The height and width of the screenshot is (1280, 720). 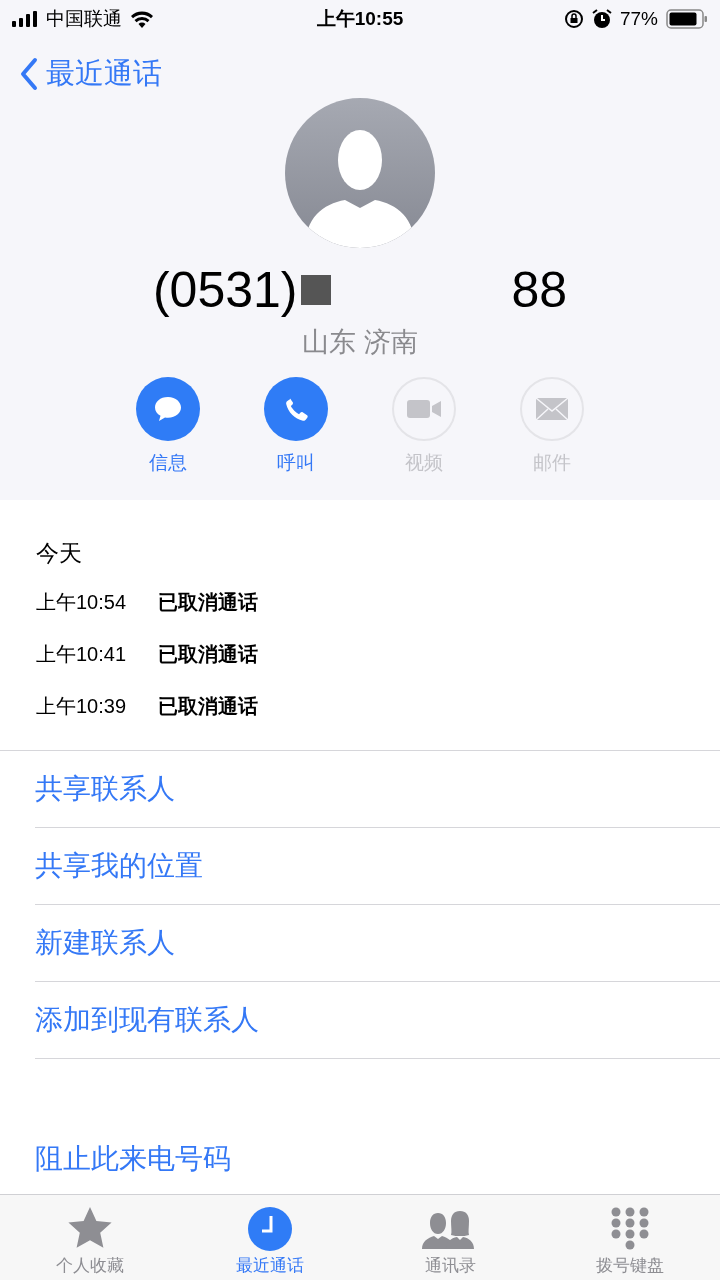 I want to click on phone-number-prefix: (0531), so click(x=225, y=290).